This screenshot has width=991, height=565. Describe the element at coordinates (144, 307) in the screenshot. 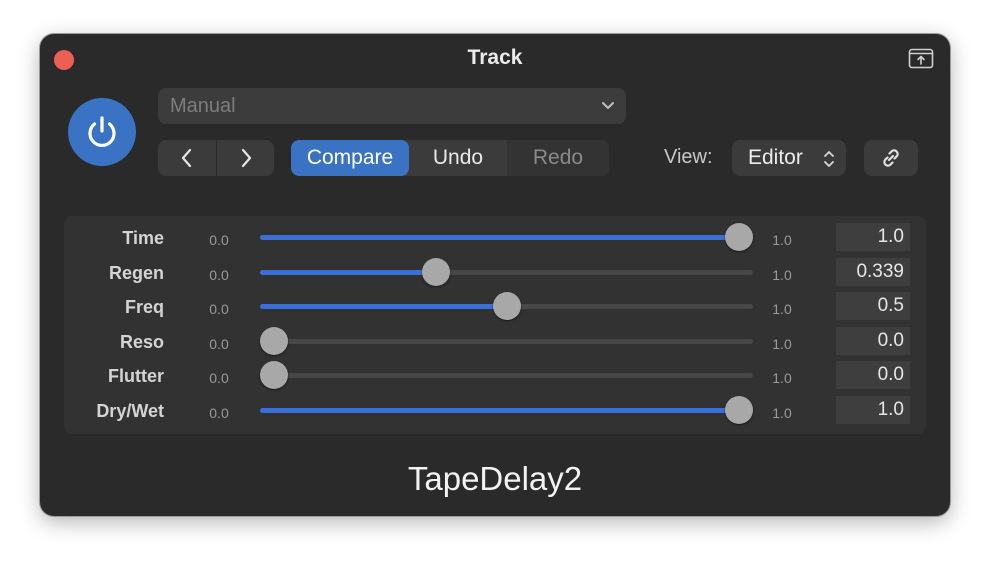

I see `param-name: Freq` at that location.